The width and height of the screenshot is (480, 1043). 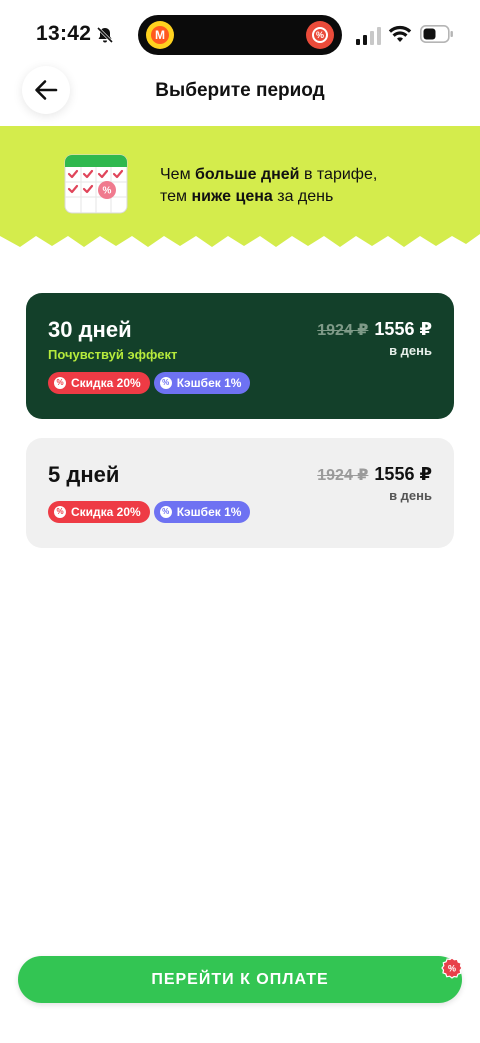 What do you see at coordinates (368, 36) in the screenshot?
I see `signal-icon` at bounding box center [368, 36].